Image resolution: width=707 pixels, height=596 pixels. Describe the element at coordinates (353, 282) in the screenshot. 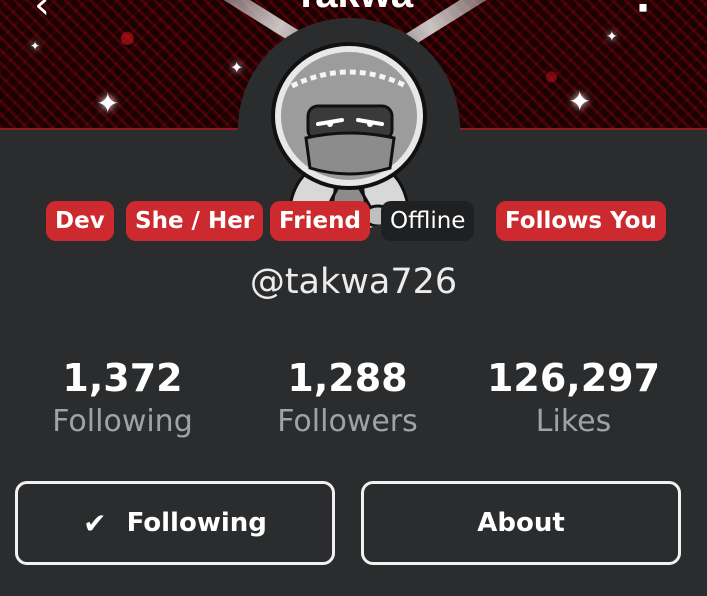

I see `profile-handle: @takwa726` at that location.